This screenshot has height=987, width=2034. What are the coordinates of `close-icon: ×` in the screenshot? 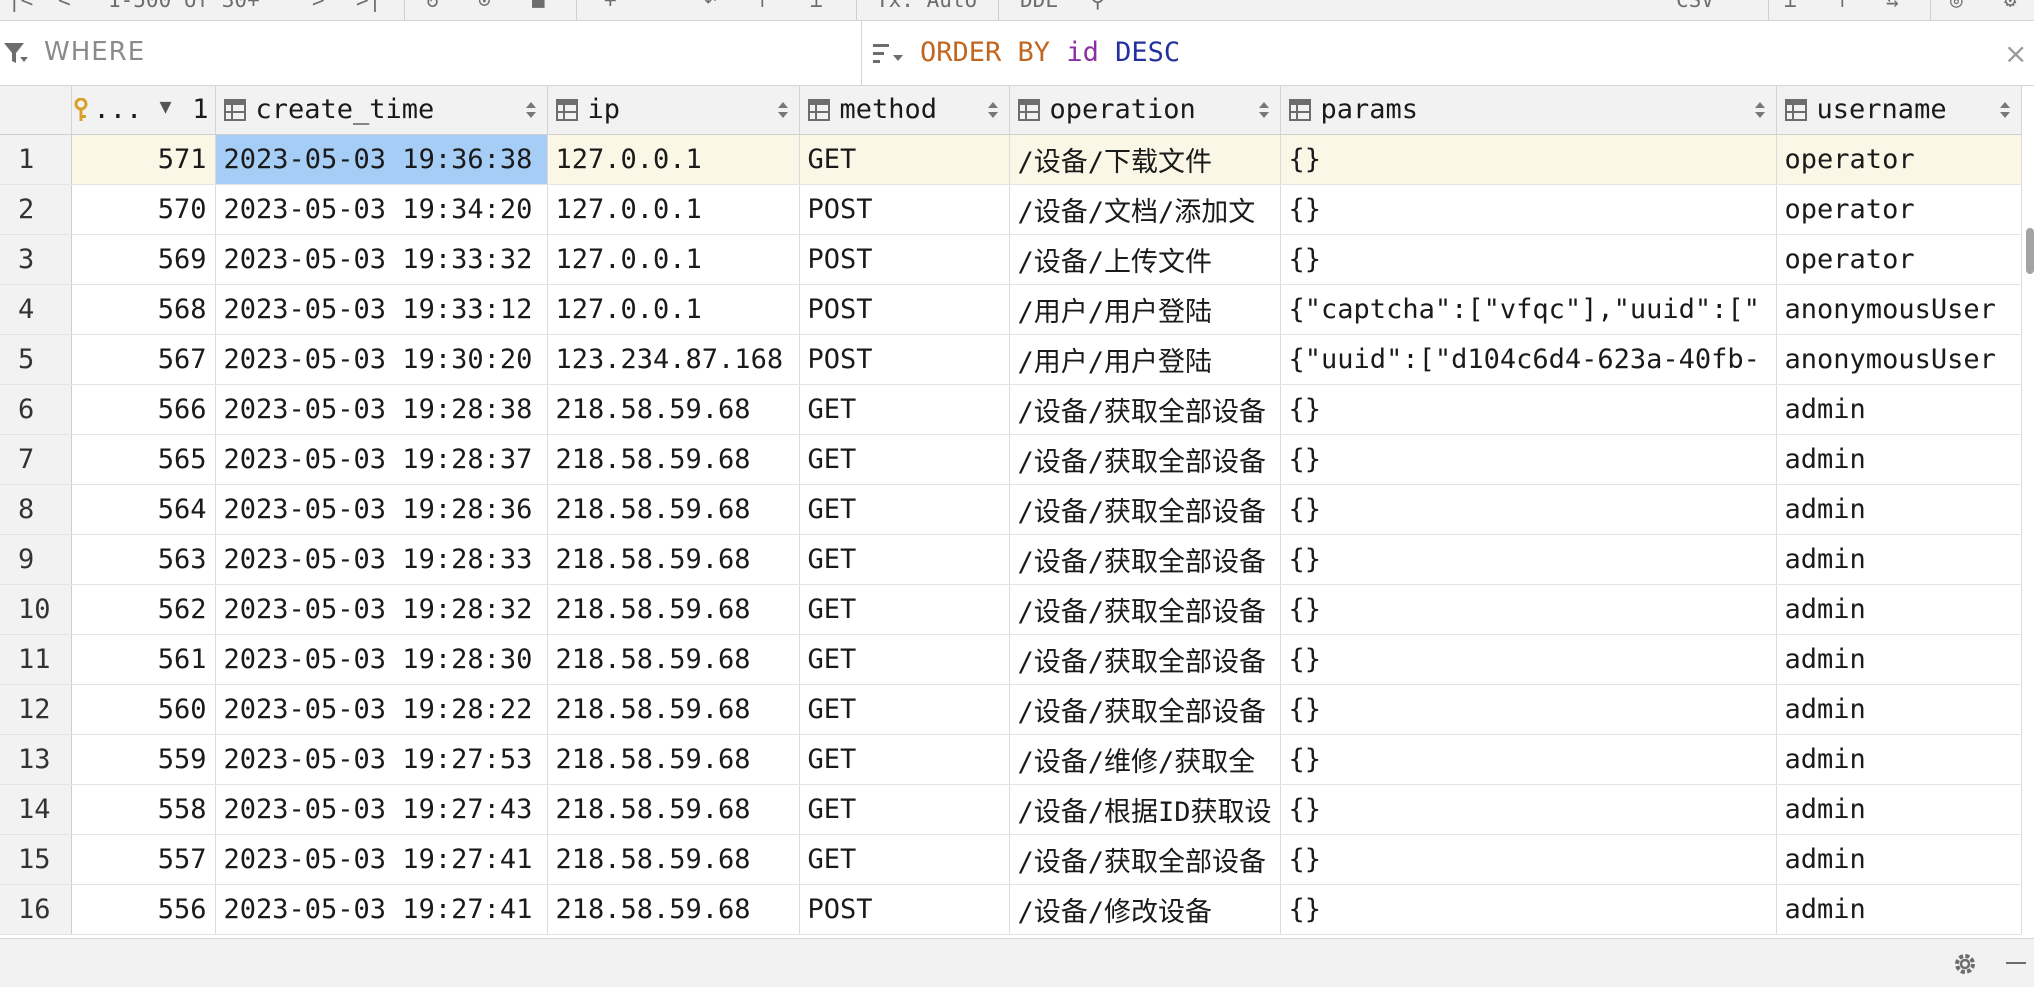 It's located at (2015, 53).